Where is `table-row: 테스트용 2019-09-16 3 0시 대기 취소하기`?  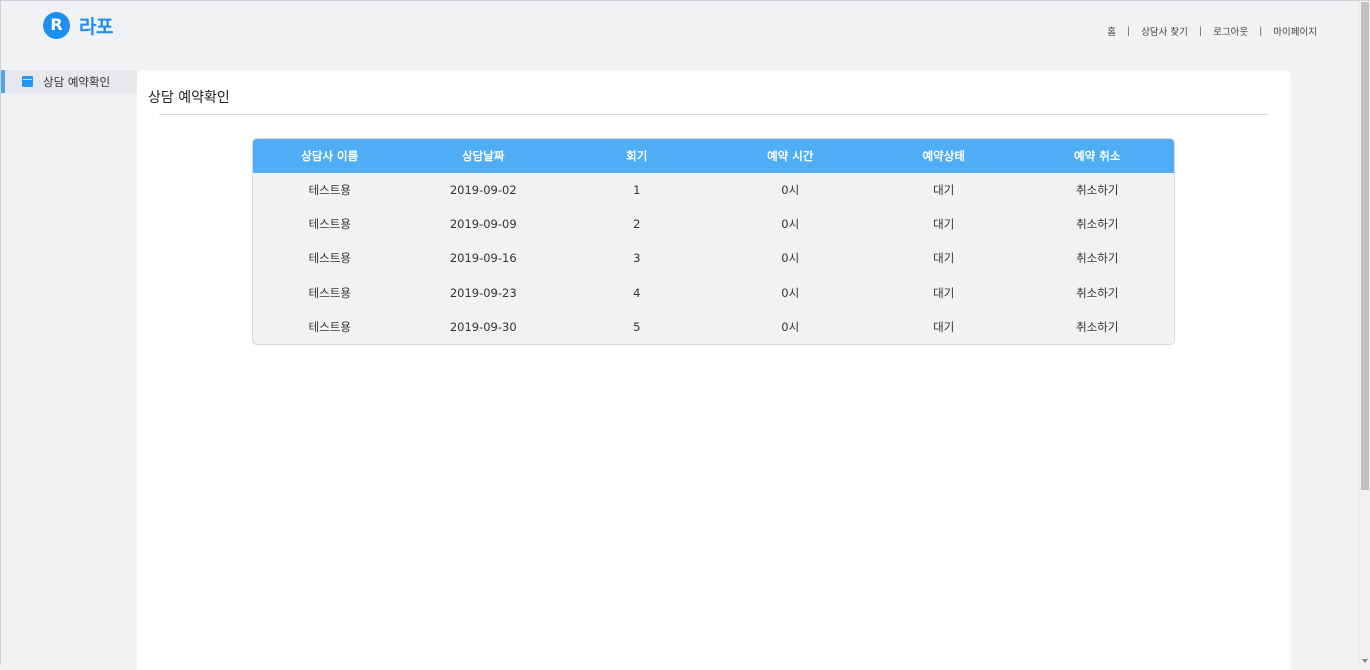 table-row: 테스트용 2019-09-16 3 0시 대기 취소하기 is located at coordinates (713, 258).